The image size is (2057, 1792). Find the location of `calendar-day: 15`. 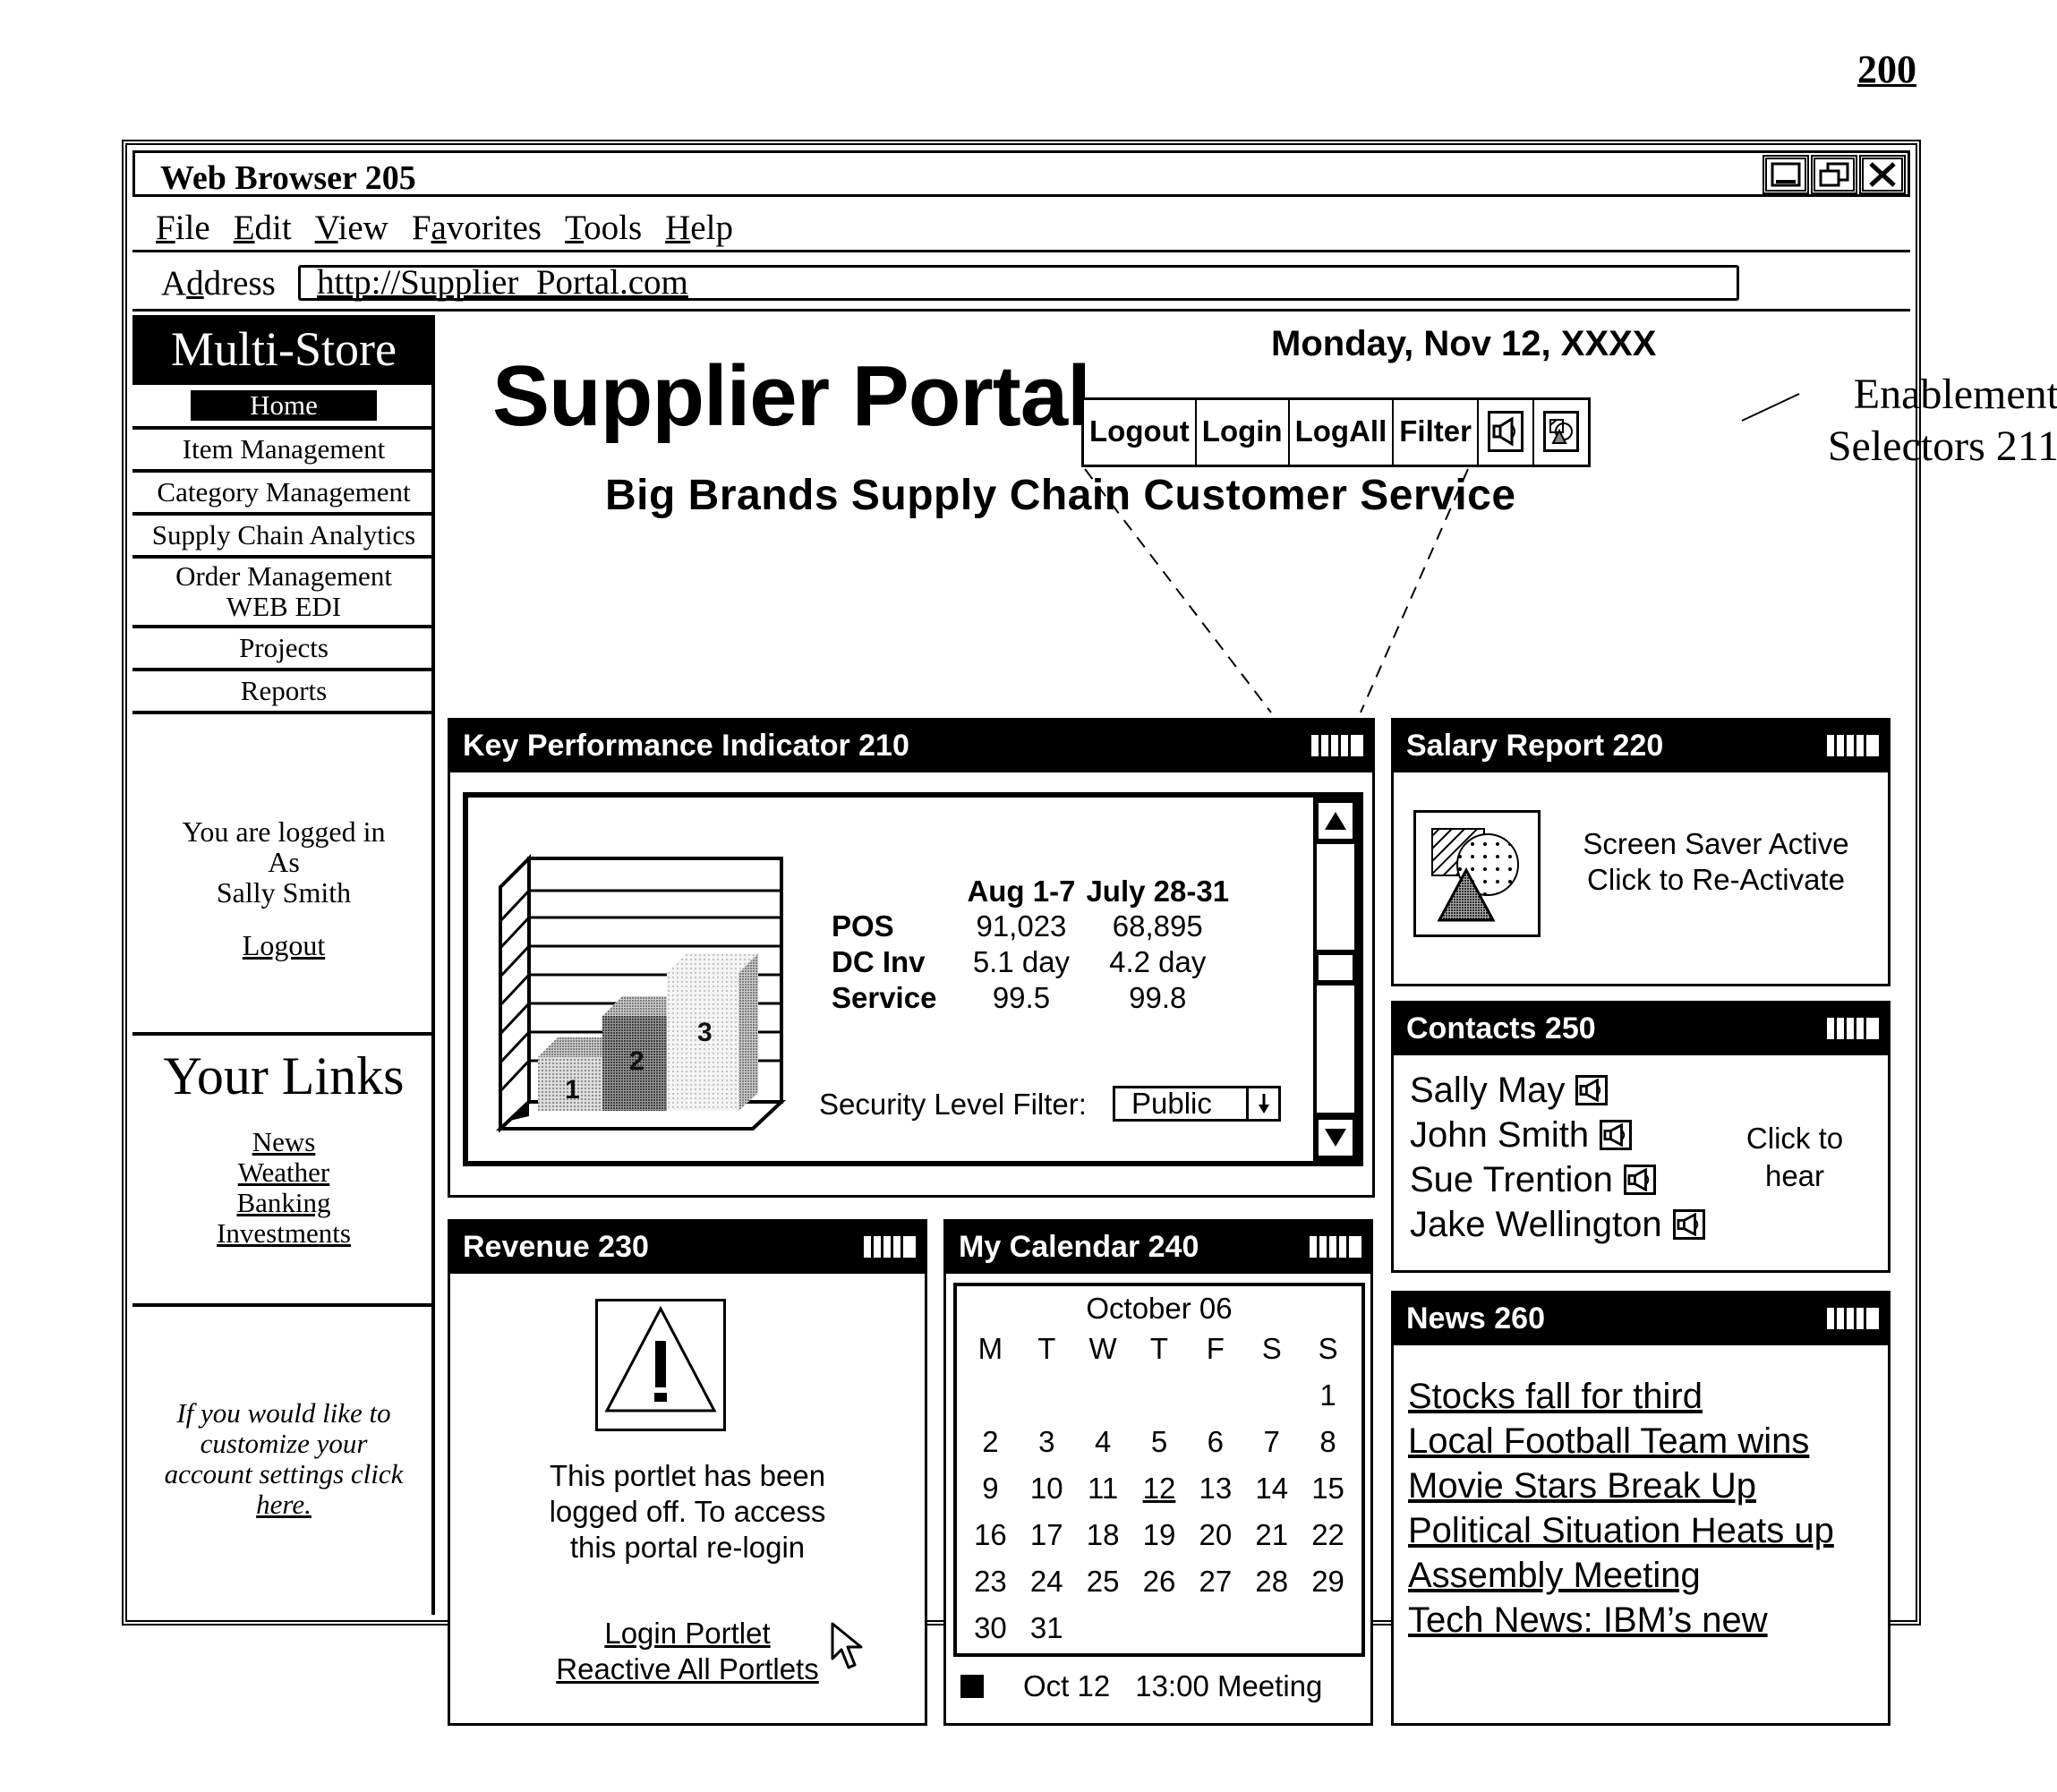

calendar-day: 15 is located at coordinates (1328, 1488).